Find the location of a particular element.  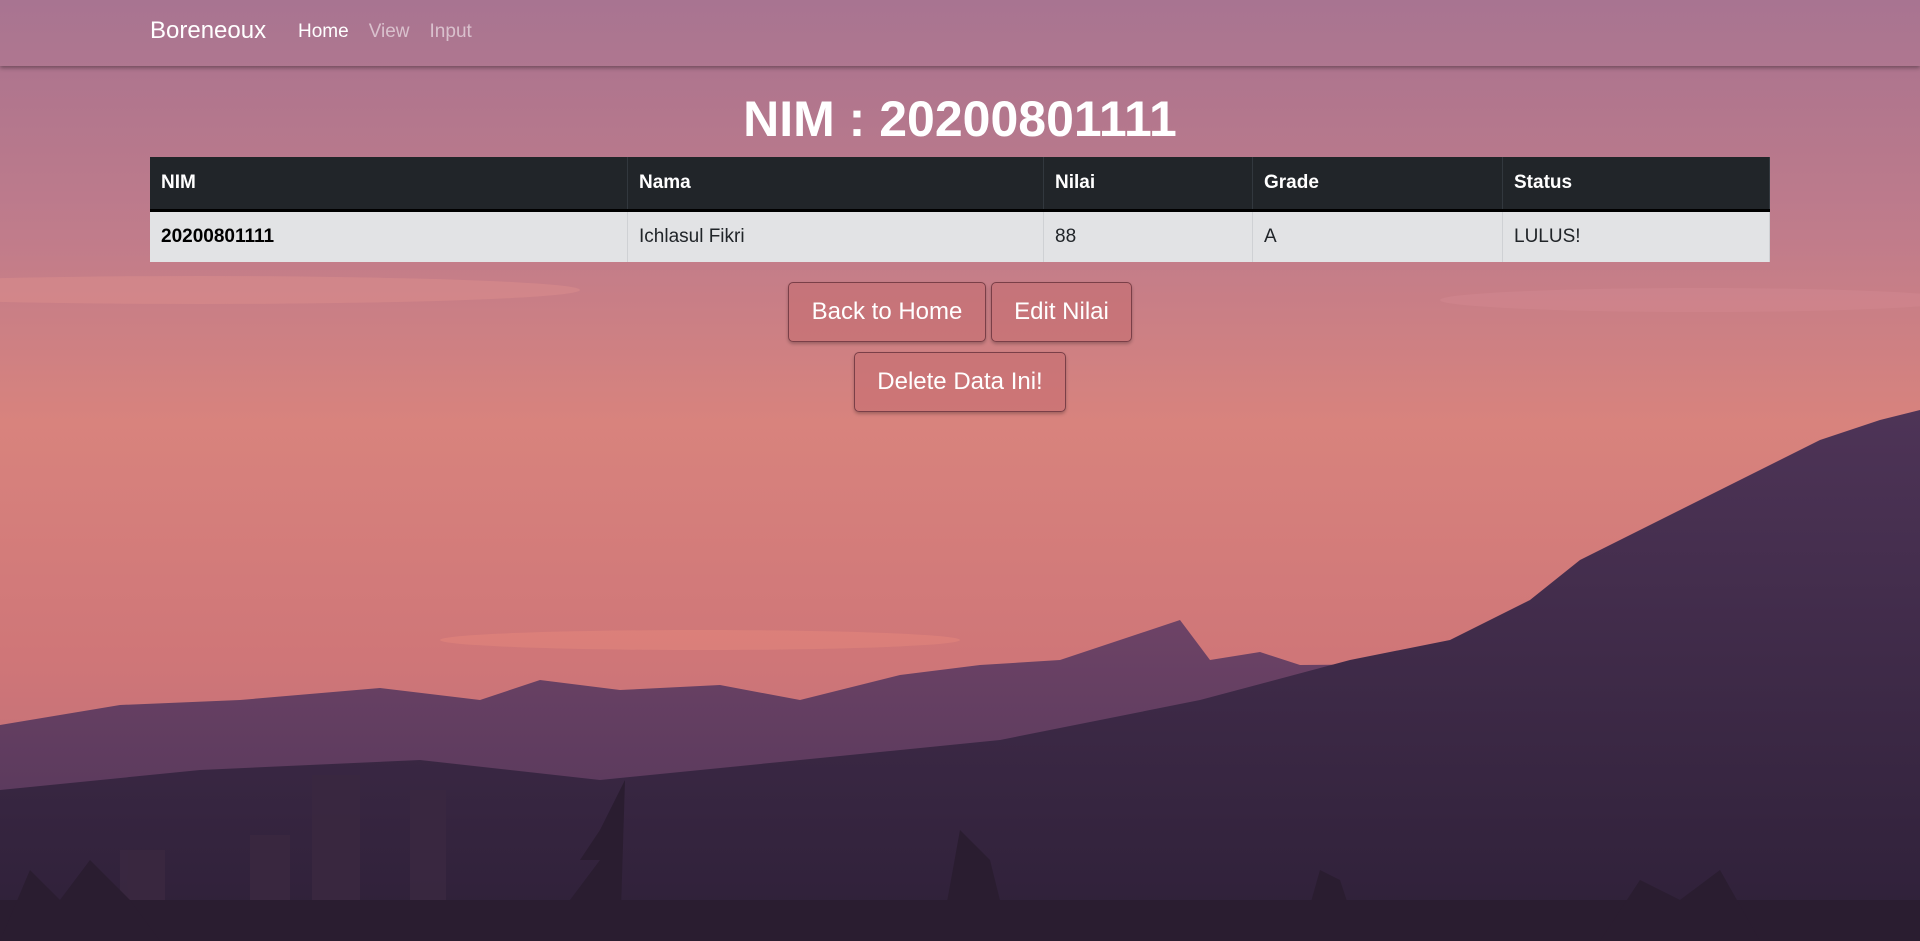

brand-link: Boreneoux is located at coordinates (208, 31).